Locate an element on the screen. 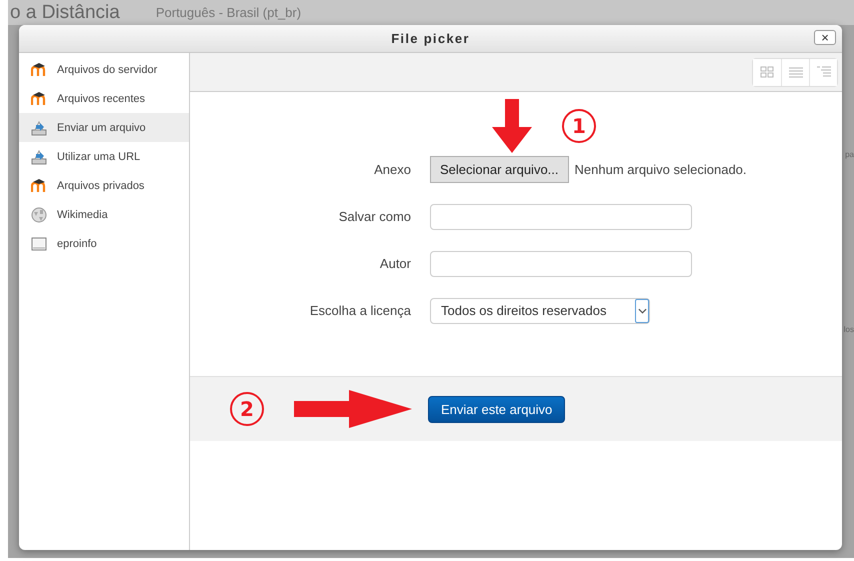 This screenshot has width=854, height=561. step-number: 2 is located at coordinates (247, 409).